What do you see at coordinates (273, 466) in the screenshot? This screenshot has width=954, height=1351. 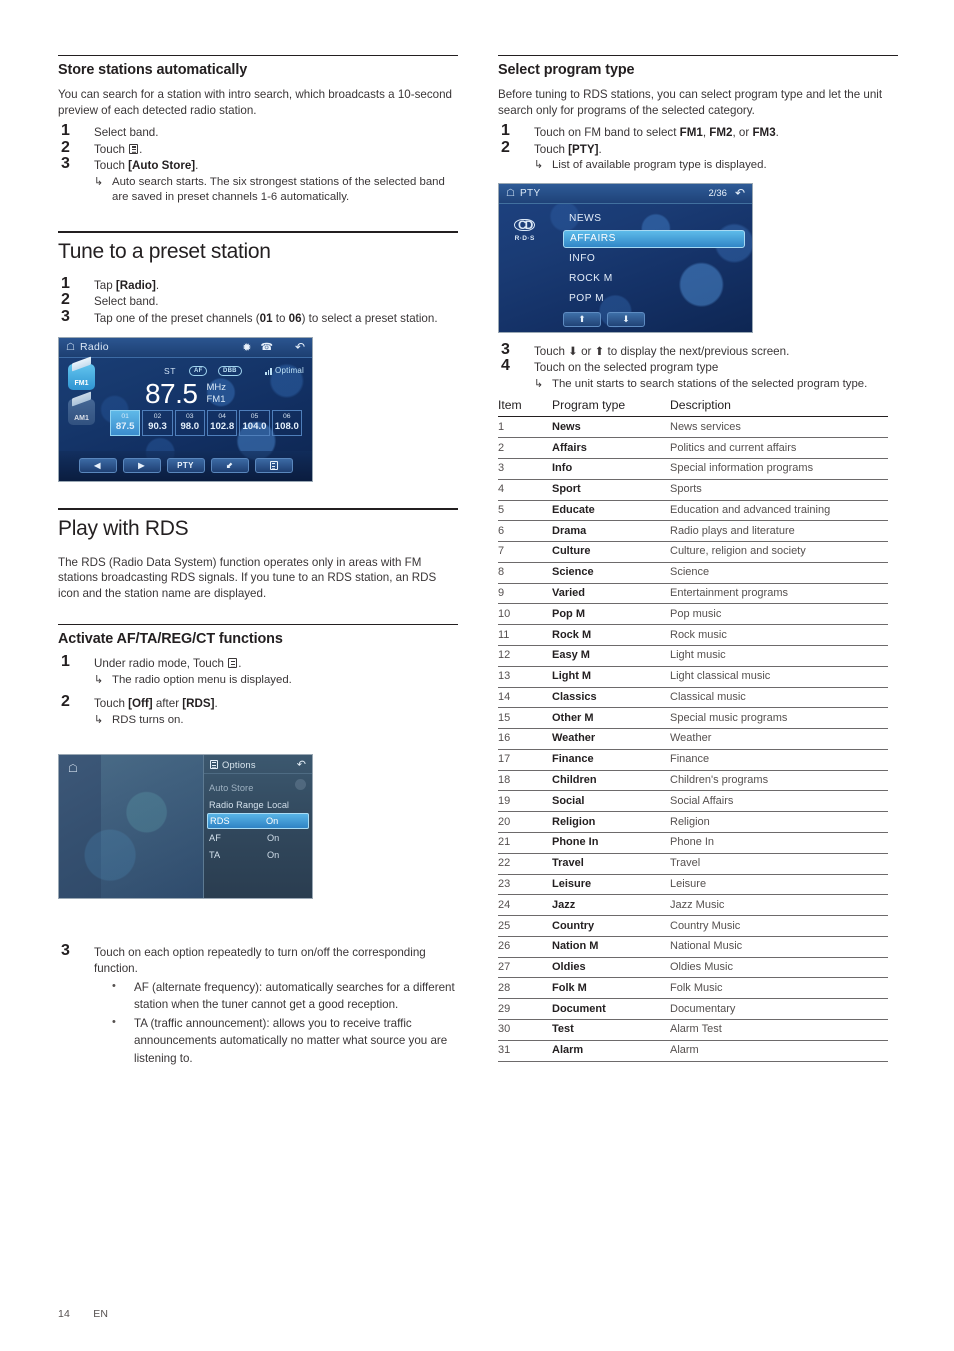 I see `options-menu-button` at bounding box center [273, 466].